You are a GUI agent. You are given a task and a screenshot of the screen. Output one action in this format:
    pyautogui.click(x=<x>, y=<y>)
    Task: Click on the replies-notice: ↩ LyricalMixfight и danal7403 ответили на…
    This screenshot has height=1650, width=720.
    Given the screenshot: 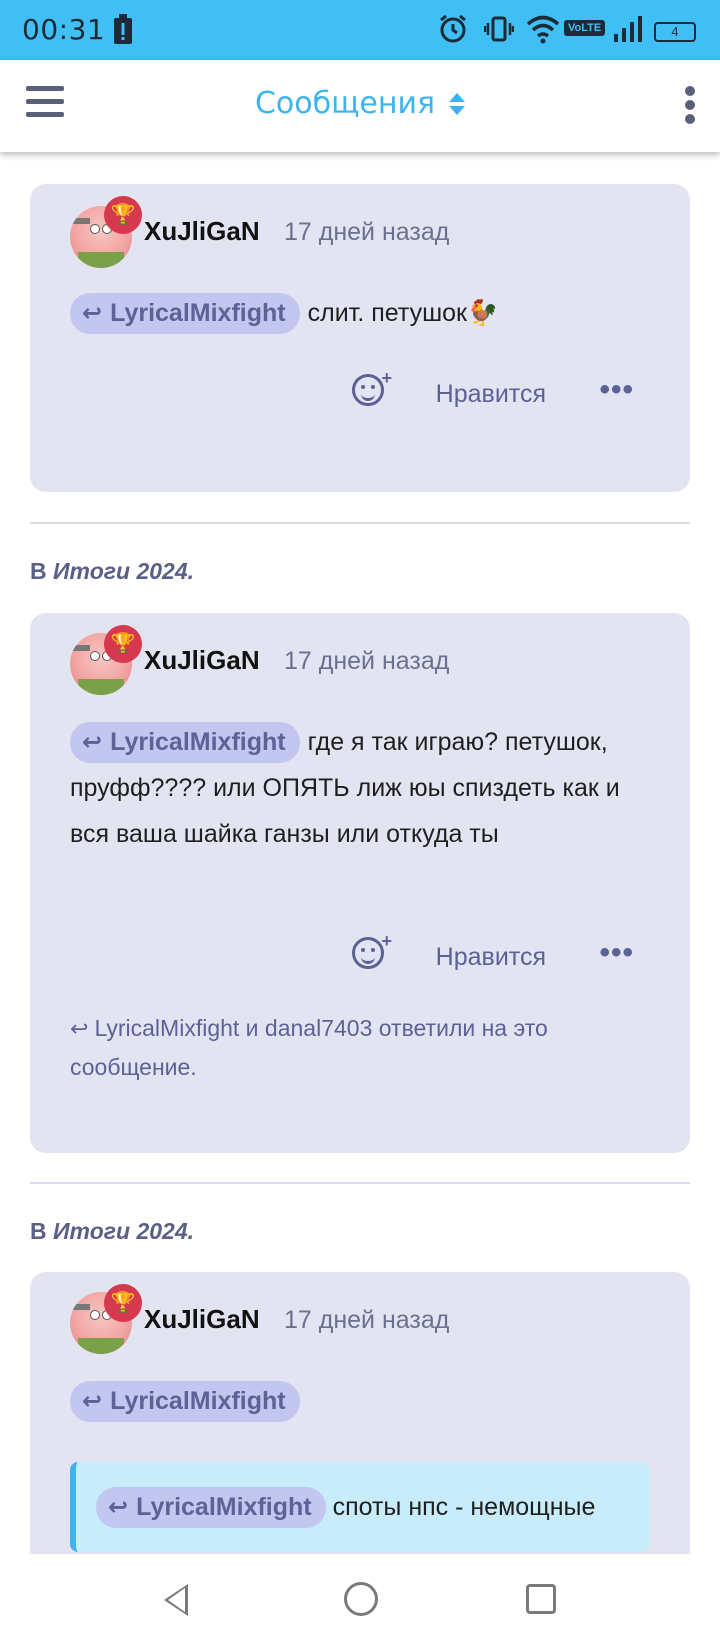 What is the action you would take?
    pyautogui.click(x=360, y=1047)
    